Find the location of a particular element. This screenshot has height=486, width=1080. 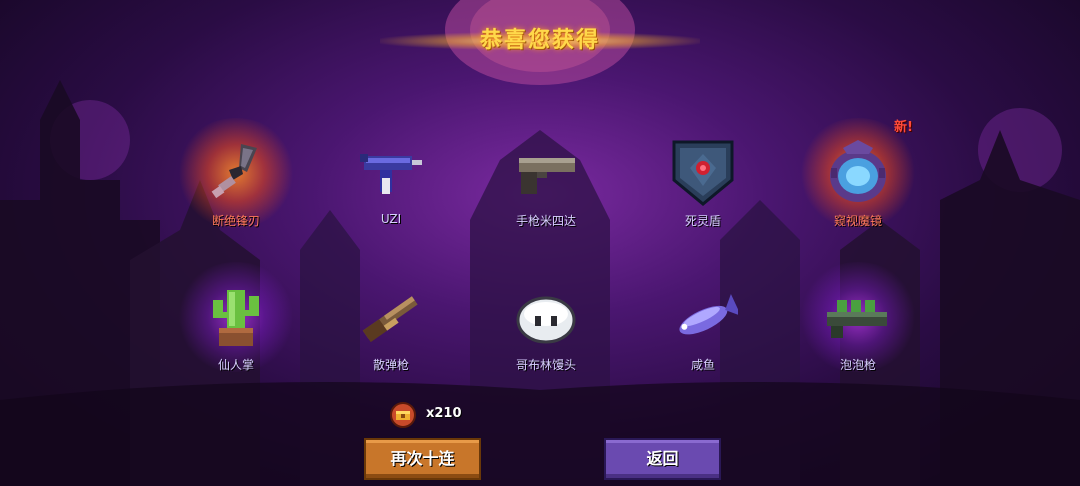

pistol-icon is located at coordinates (547, 176).